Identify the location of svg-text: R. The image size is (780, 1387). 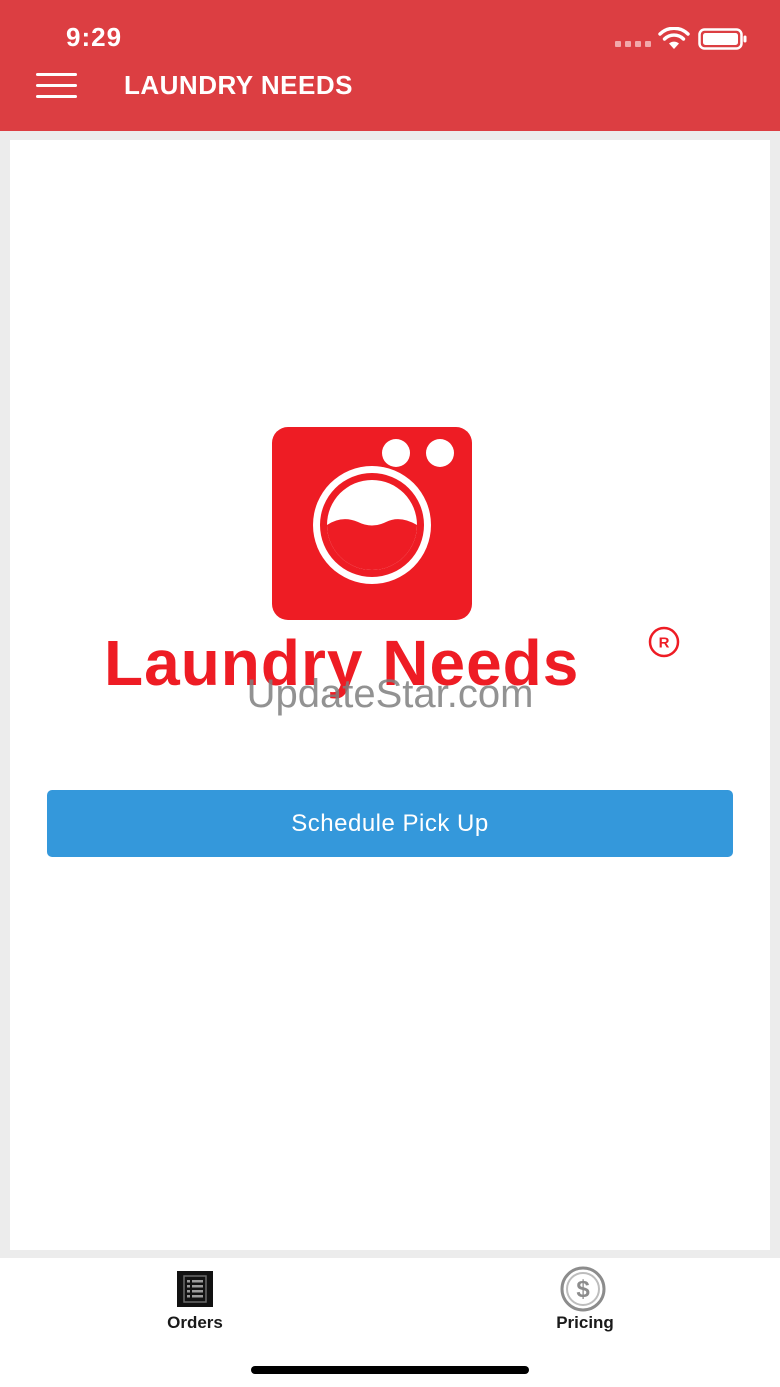
(664, 643).